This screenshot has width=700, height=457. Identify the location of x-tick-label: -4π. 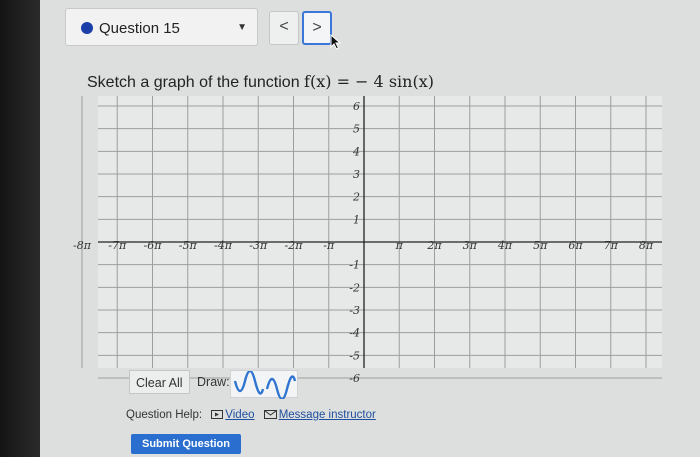
(223, 245).